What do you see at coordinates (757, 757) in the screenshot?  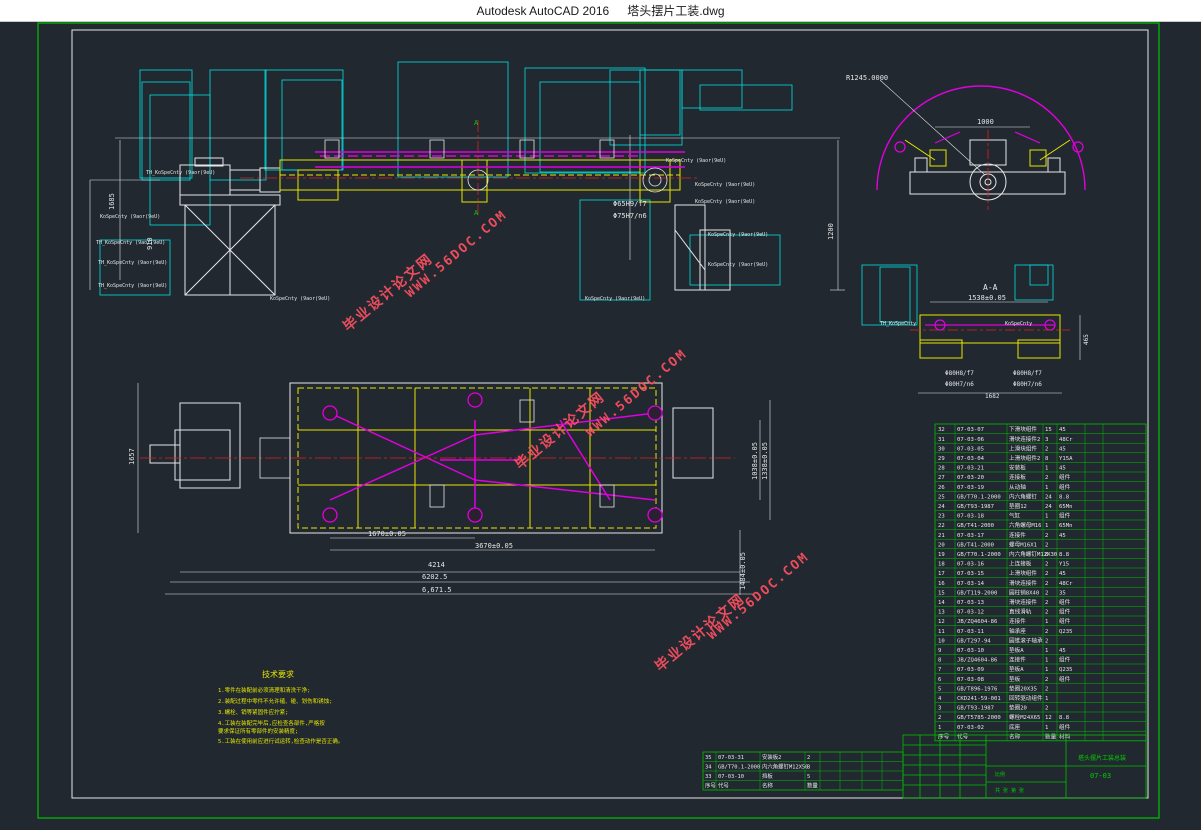 I see `lower-row: 35 07-03-31 安装板2 2` at bounding box center [757, 757].